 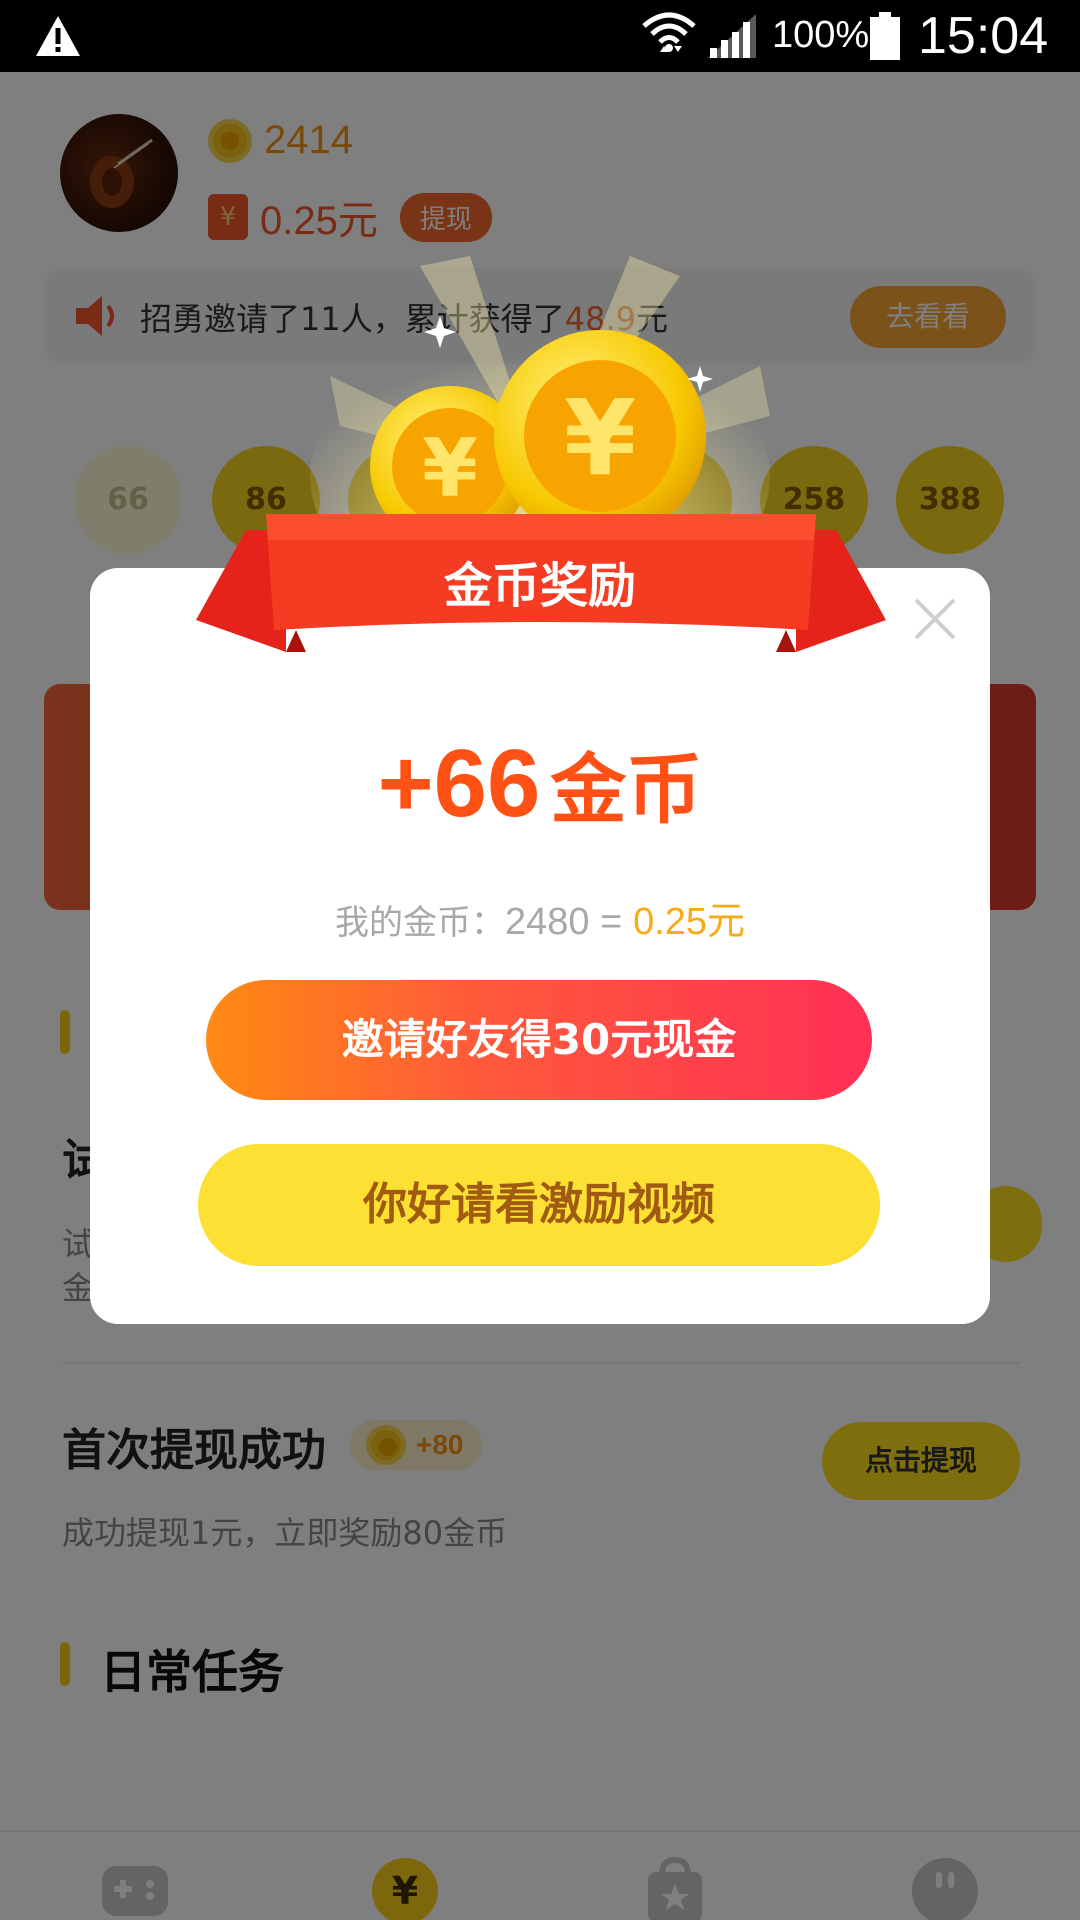 I want to click on battery-icon, so click(x=885, y=36).